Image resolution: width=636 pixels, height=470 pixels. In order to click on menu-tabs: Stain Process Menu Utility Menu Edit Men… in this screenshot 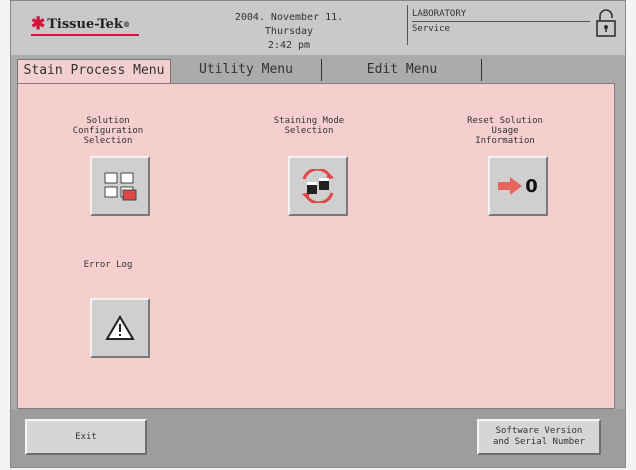, I will do `click(318, 71)`.